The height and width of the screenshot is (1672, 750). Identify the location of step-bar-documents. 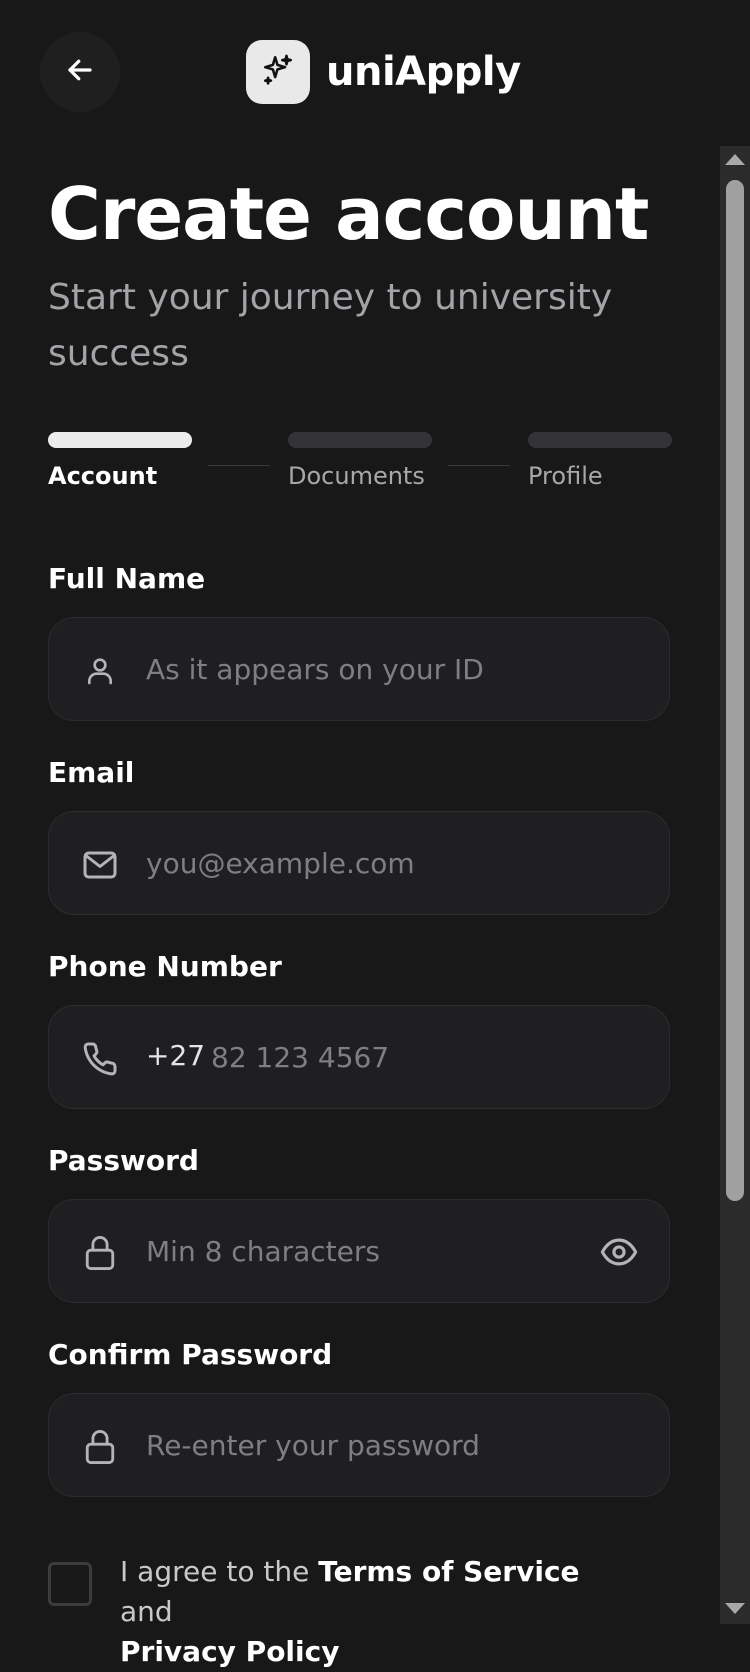
(360, 440).